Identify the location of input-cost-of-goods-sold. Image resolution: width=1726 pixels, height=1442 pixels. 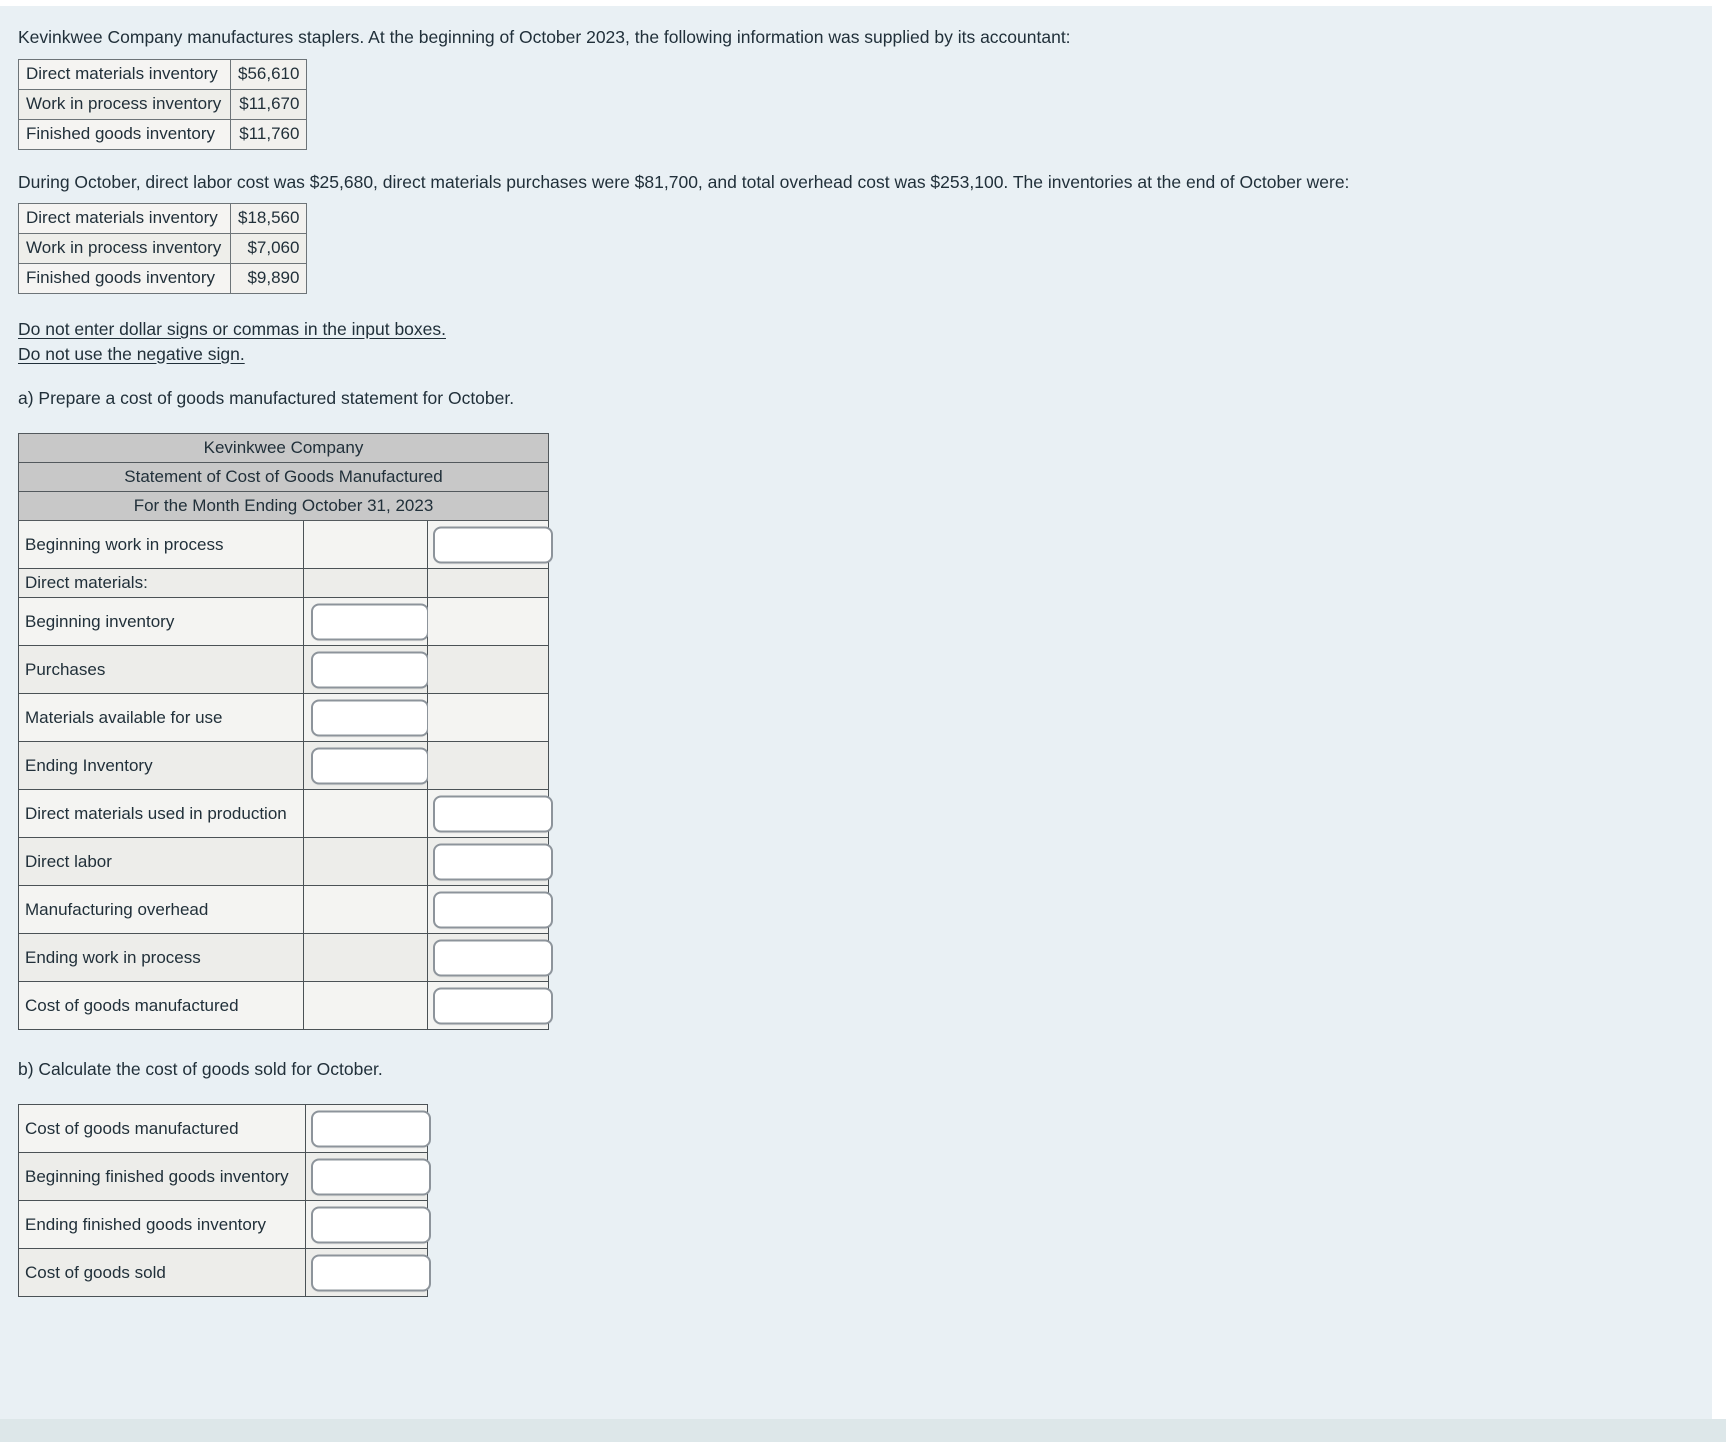
(371, 1272).